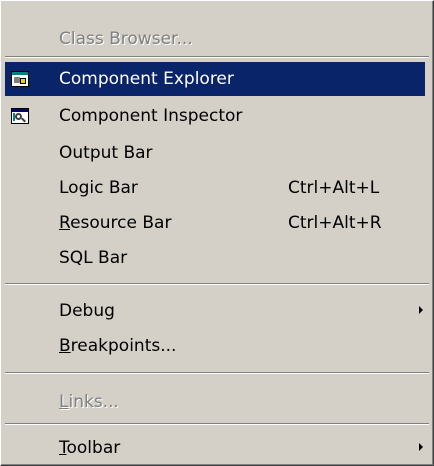  Describe the element at coordinates (93, 448) in the screenshot. I see `menu-item-label-rest: oolbar` at that location.